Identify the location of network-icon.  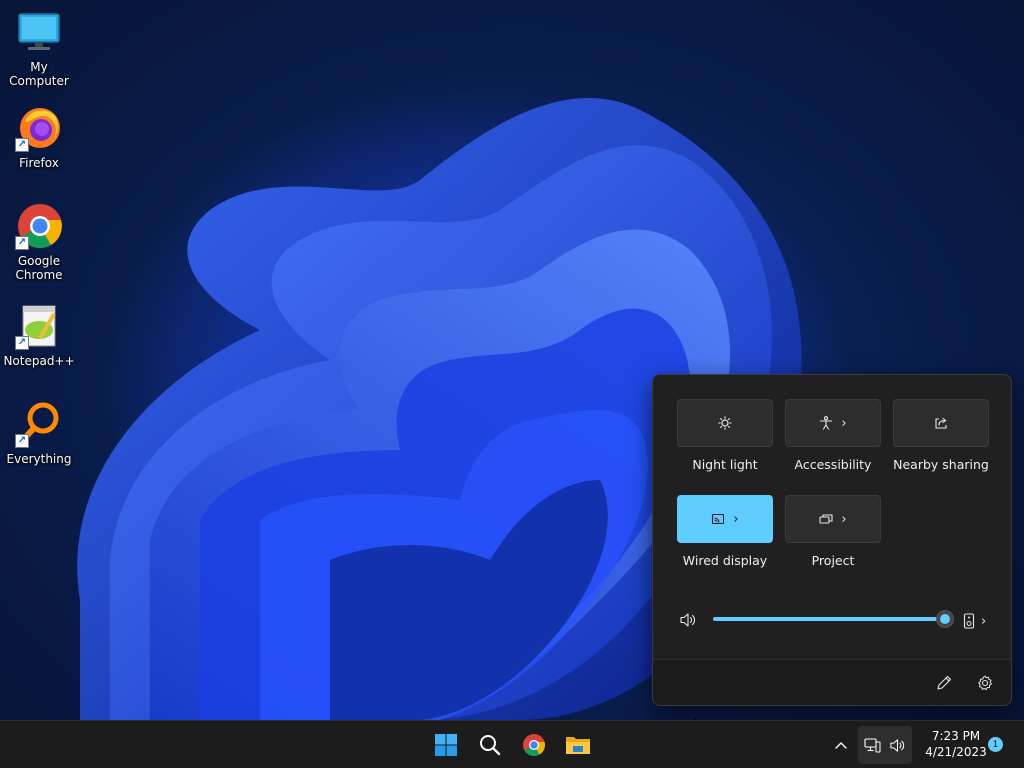
(872, 744).